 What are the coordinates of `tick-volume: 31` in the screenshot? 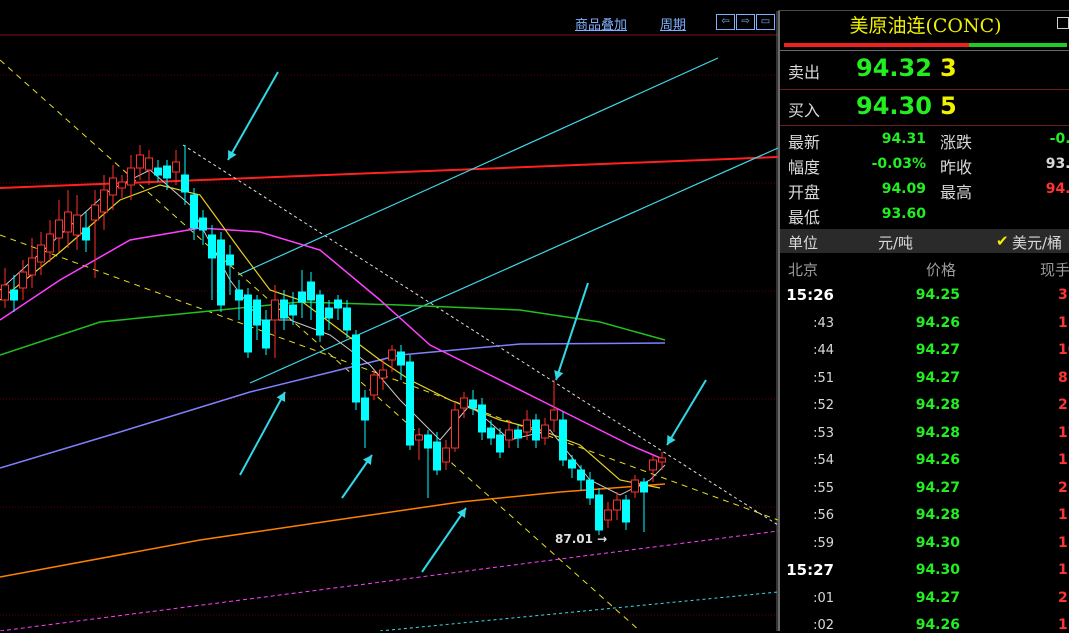 It's located at (1063, 295).